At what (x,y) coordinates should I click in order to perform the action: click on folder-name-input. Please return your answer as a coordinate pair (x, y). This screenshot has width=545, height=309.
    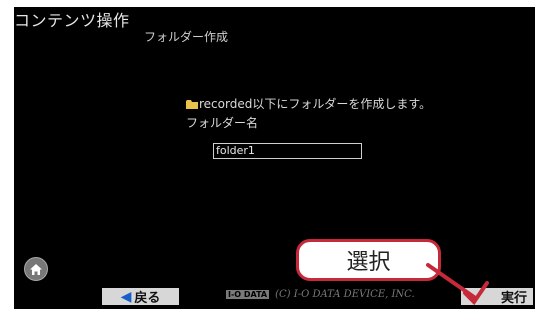
    Looking at the image, I should click on (287, 151).